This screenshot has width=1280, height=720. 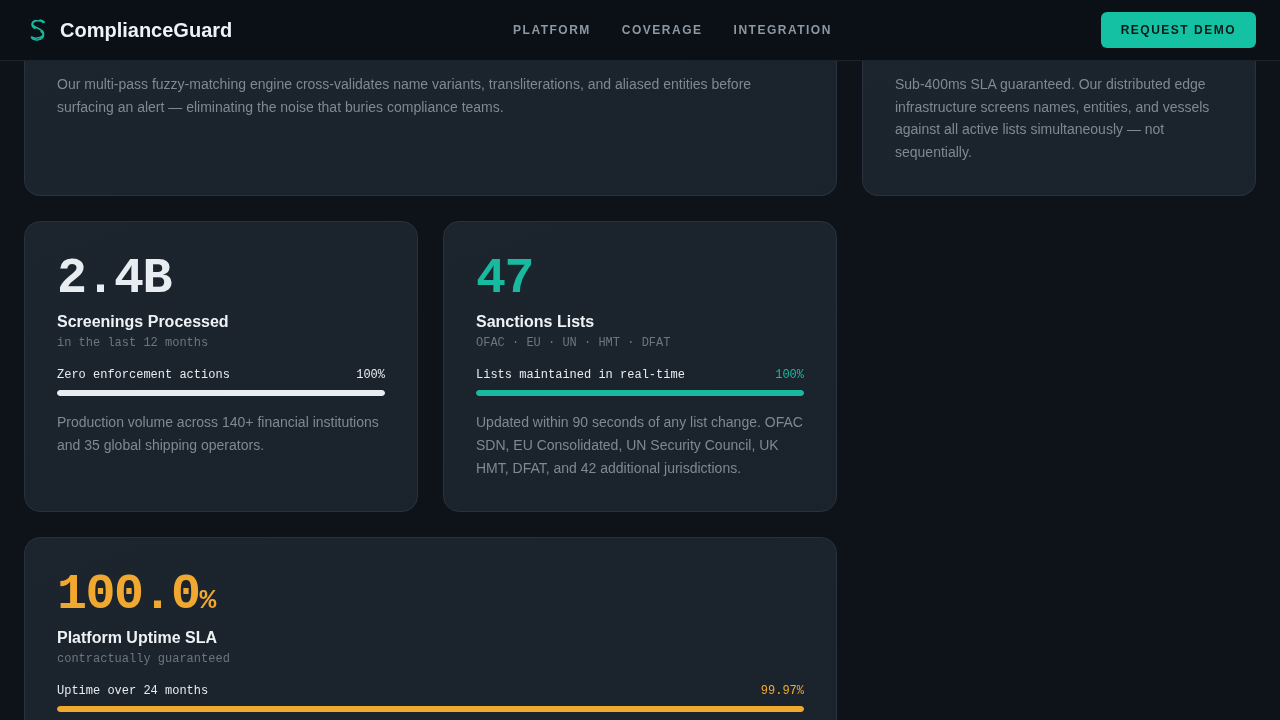 I want to click on meter-label: Zero enforcement actions, so click(x=143, y=375).